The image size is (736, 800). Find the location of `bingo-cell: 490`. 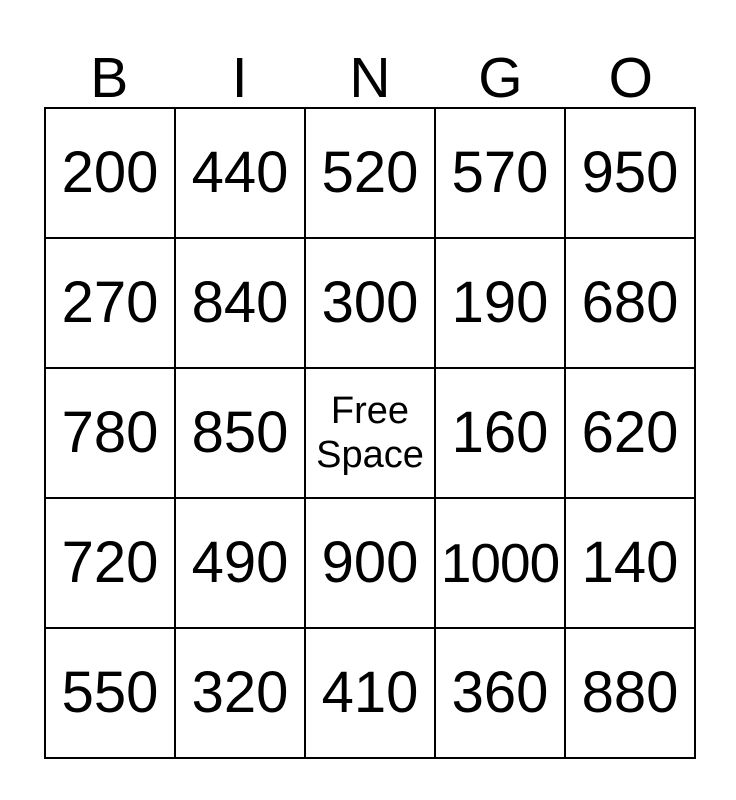

bingo-cell: 490 is located at coordinates (241, 564).